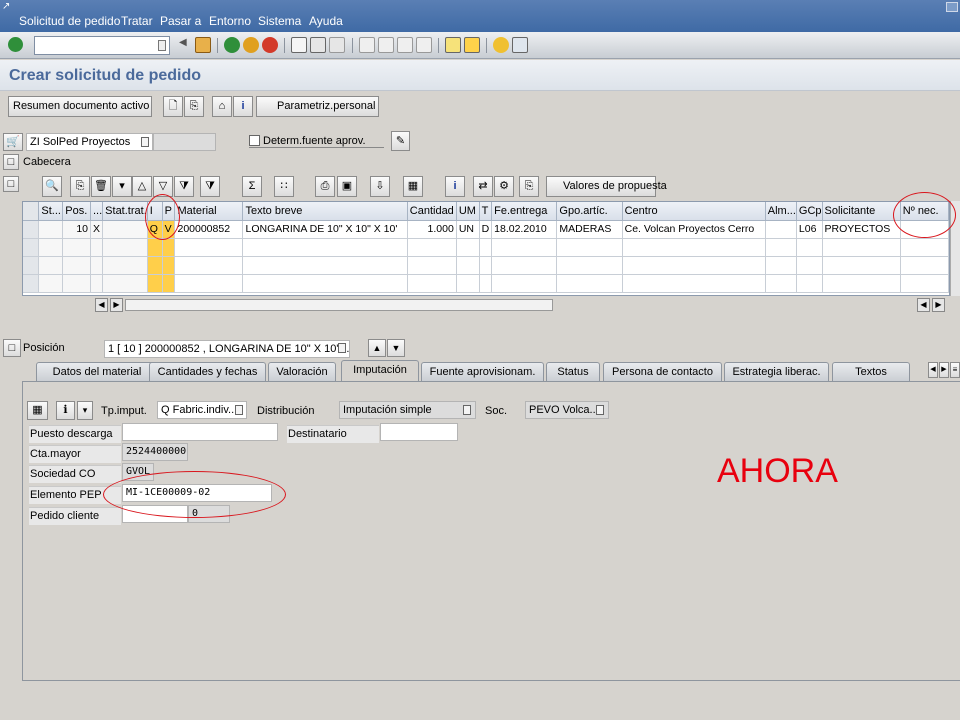 The image size is (960, 720). What do you see at coordinates (400, 141) in the screenshot?
I see `check-document-icon: ✎` at bounding box center [400, 141].